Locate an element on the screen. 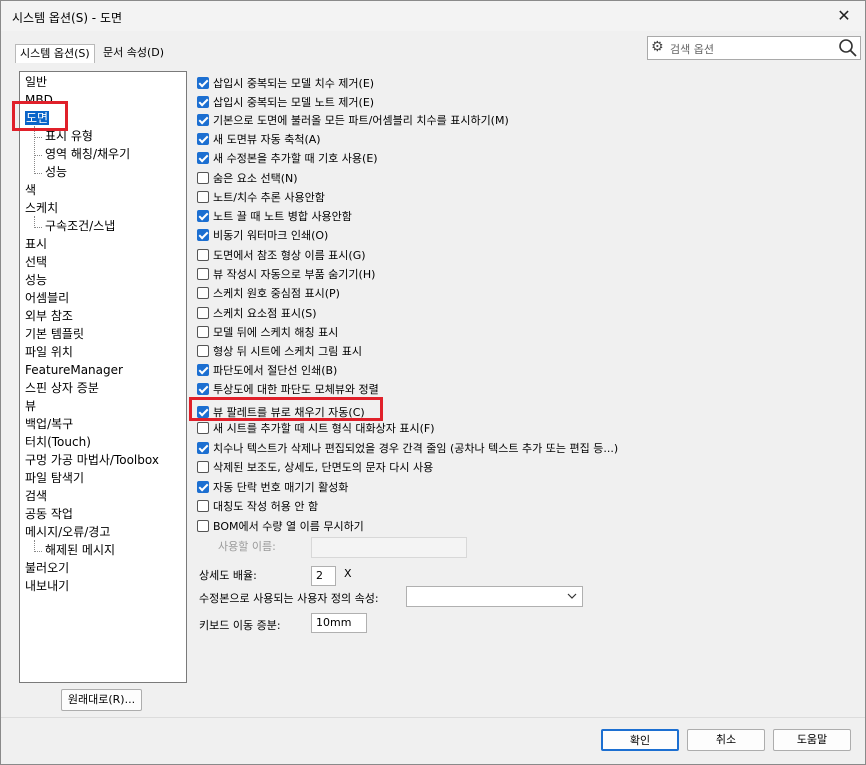  detail-scale-label: 상세도 배율: is located at coordinates (228, 575).